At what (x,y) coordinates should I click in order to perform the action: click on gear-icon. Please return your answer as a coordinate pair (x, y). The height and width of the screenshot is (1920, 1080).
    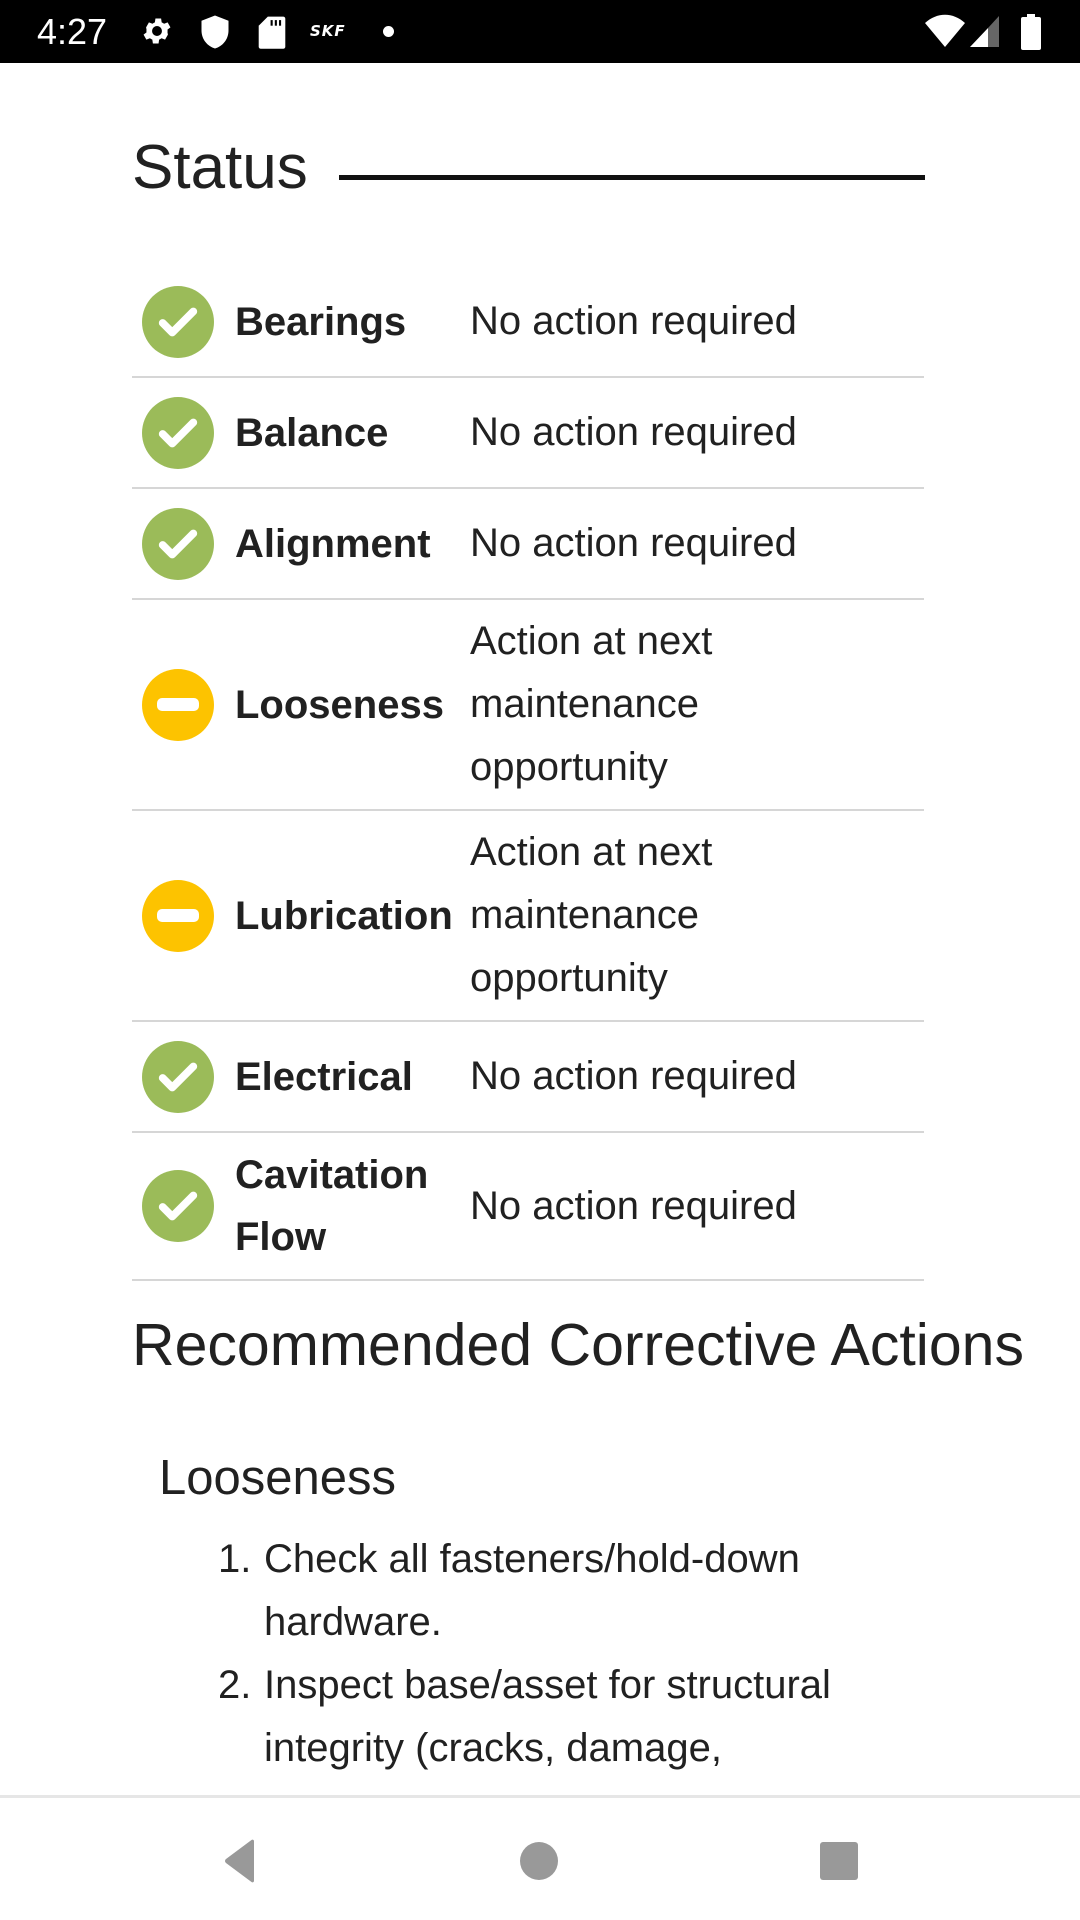
    Looking at the image, I should click on (157, 31).